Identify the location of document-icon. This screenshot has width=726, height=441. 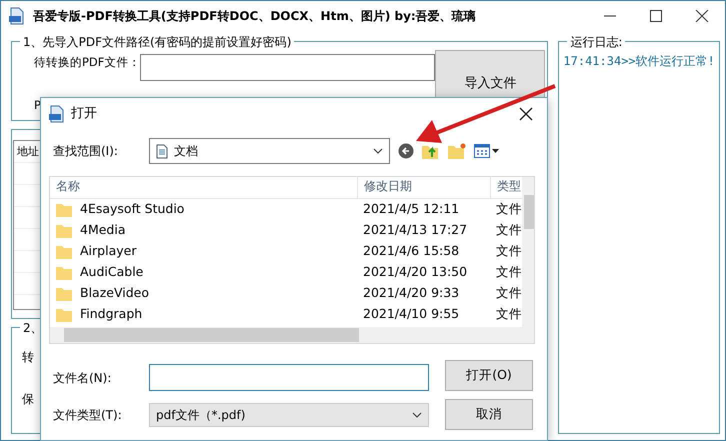
(162, 151).